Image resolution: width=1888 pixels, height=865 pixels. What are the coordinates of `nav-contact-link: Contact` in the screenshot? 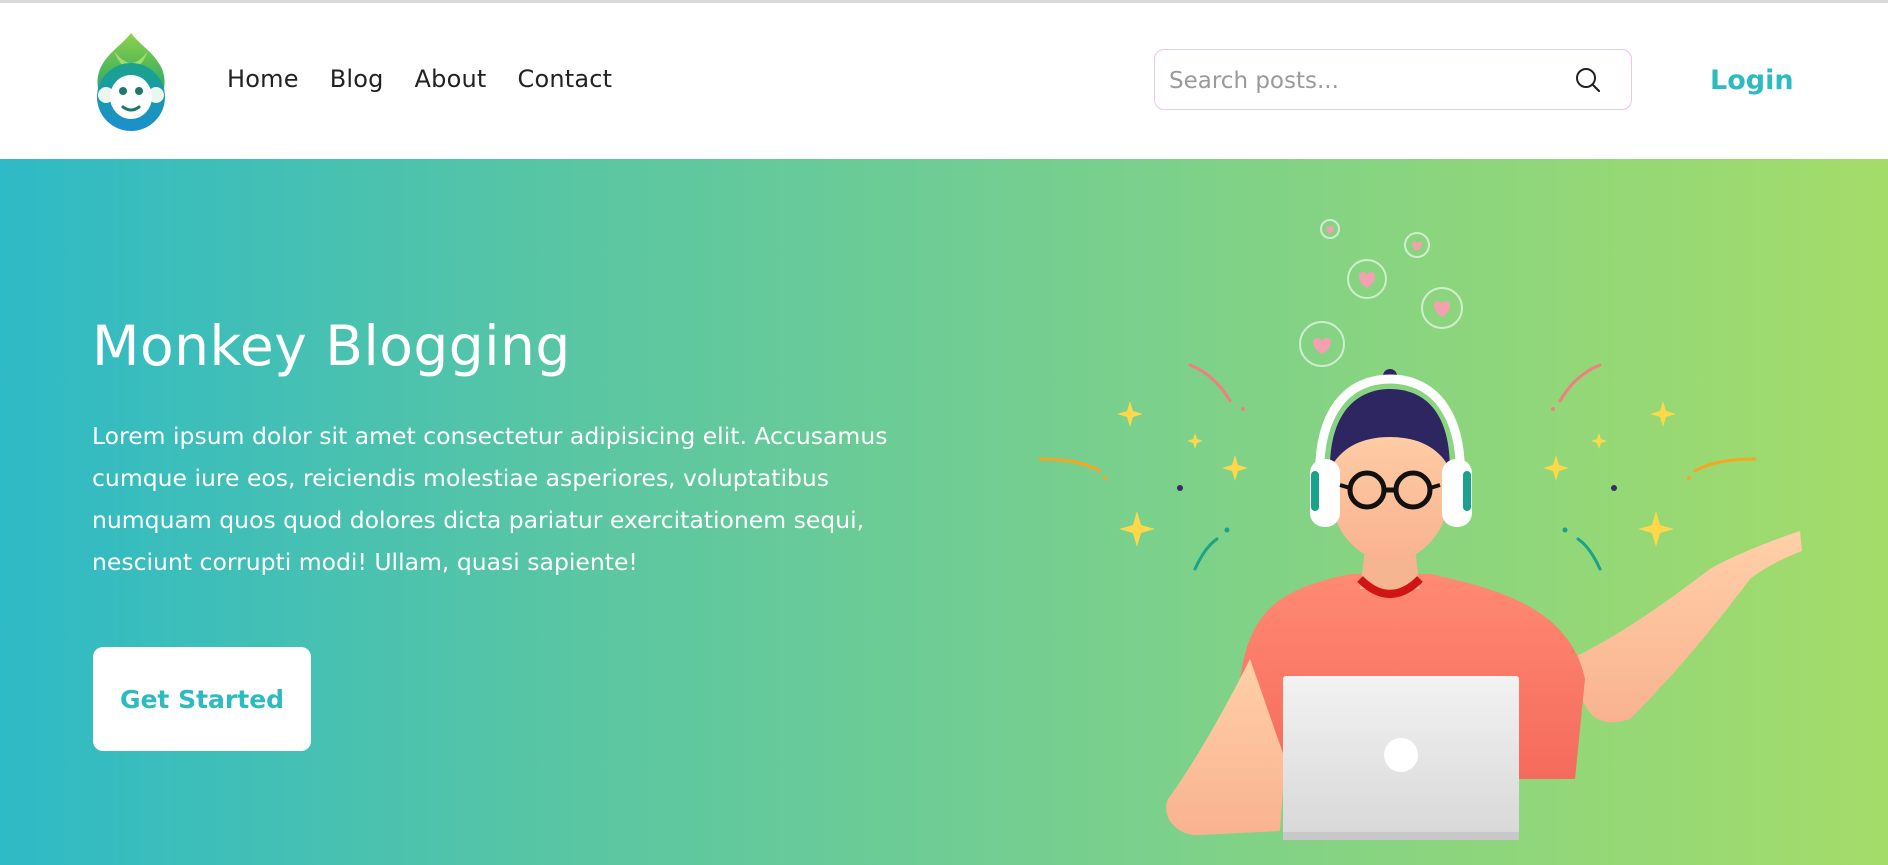 It's located at (565, 79).